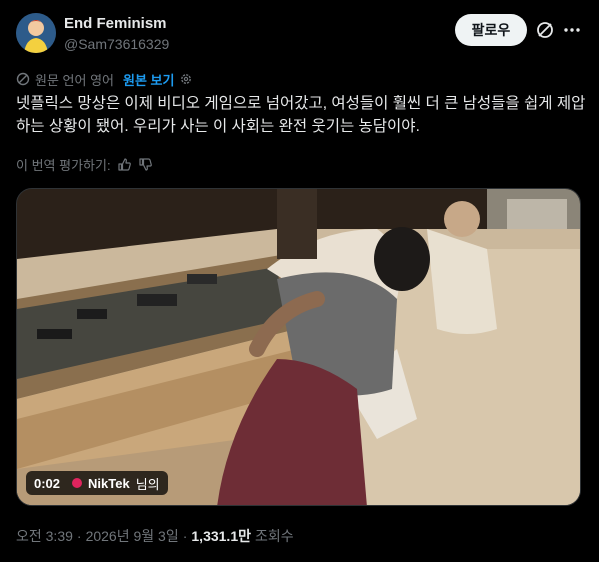 Image resolution: width=599 pixels, height=562 pixels. Describe the element at coordinates (77, 483) in the screenshot. I see `creator-avatar-icon` at that location.